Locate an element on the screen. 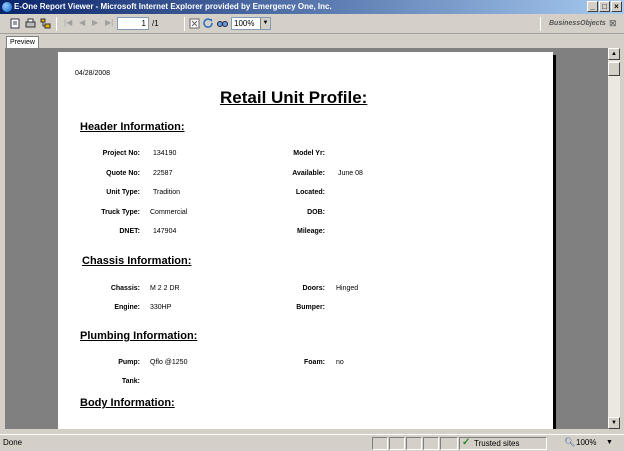 Image resolution: width=624 pixels, height=451 pixels. minimize-button: _ is located at coordinates (592, 6).